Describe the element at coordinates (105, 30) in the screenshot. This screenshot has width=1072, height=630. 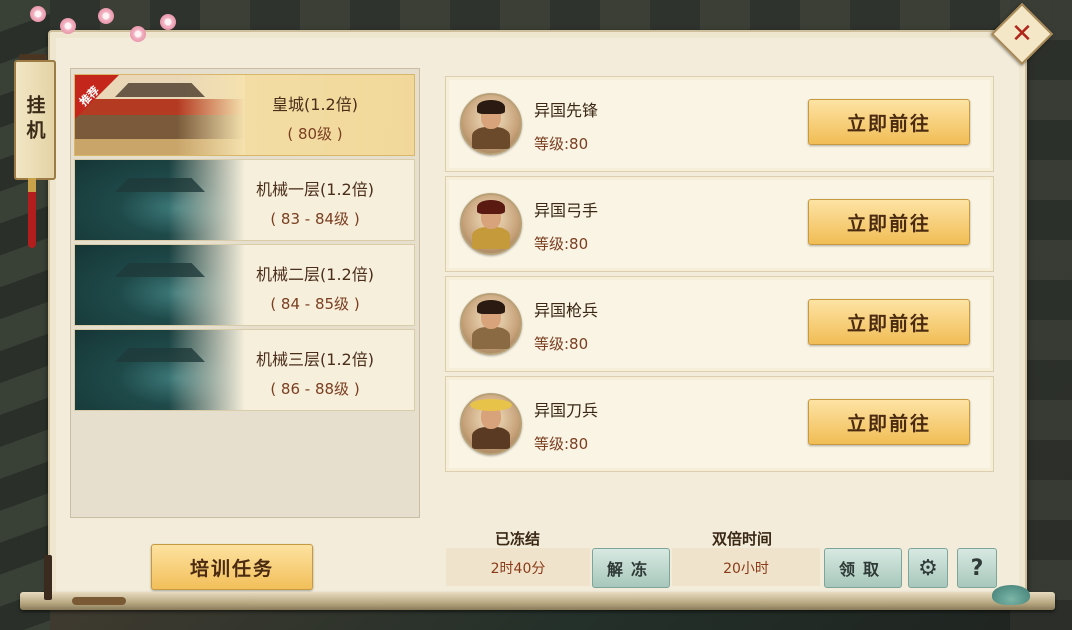
I see `plum-blossom-decoration` at that location.